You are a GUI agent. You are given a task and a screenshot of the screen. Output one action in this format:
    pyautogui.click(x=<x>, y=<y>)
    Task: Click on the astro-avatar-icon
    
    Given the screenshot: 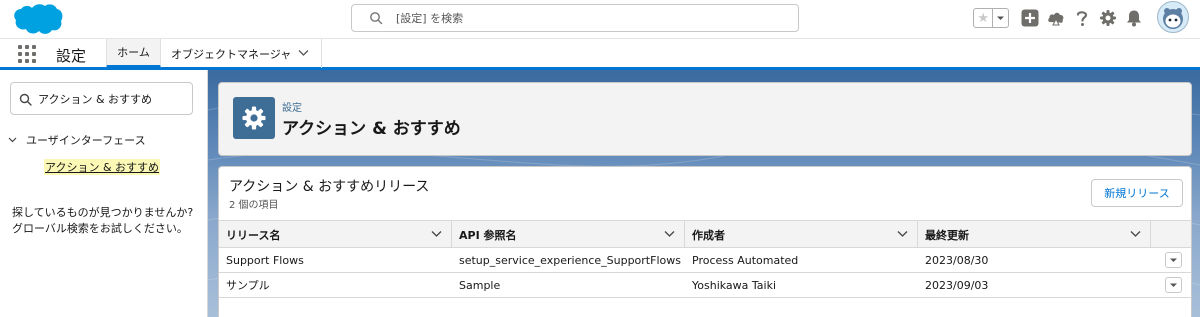 What is the action you would take?
    pyautogui.click(x=1173, y=18)
    